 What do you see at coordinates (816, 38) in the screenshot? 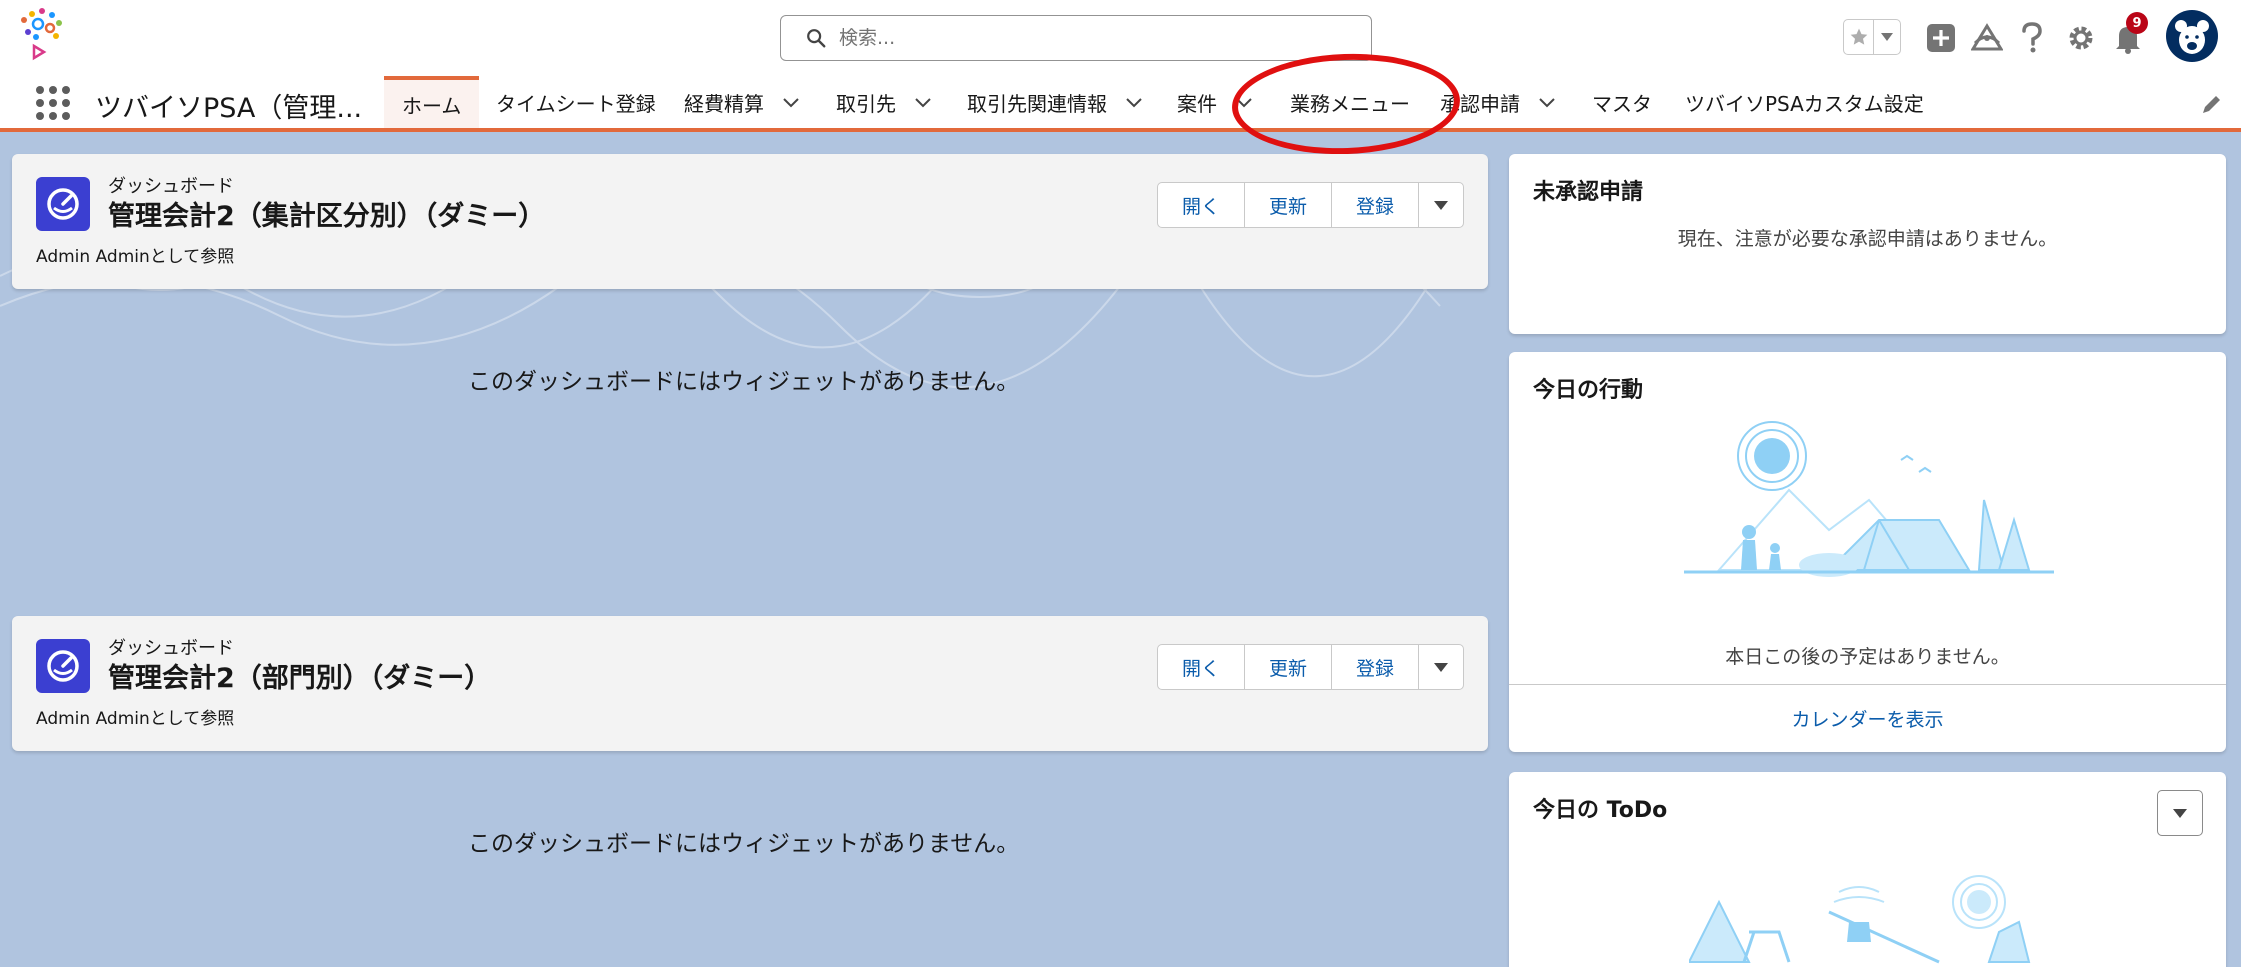
I see `search-icon` at bounding box center [816, 38].